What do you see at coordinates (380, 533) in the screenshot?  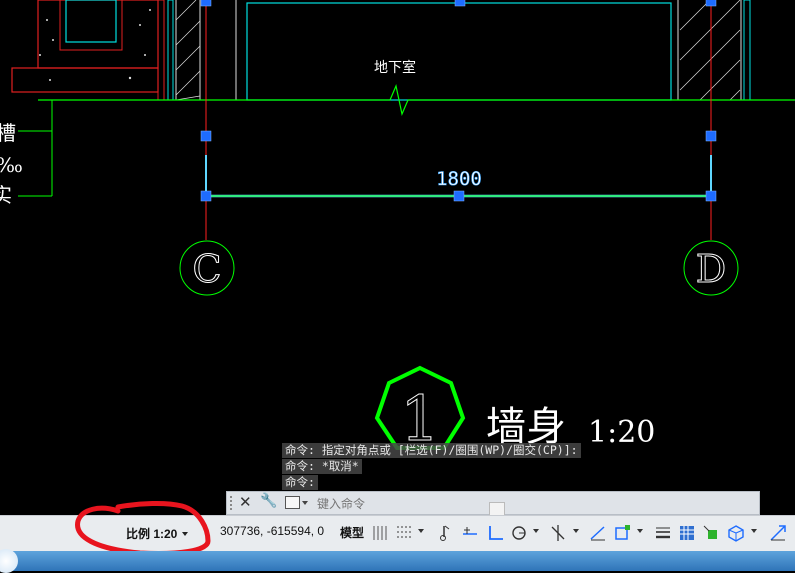 I see `grid-display-icon` at bounding box center [380, 533].